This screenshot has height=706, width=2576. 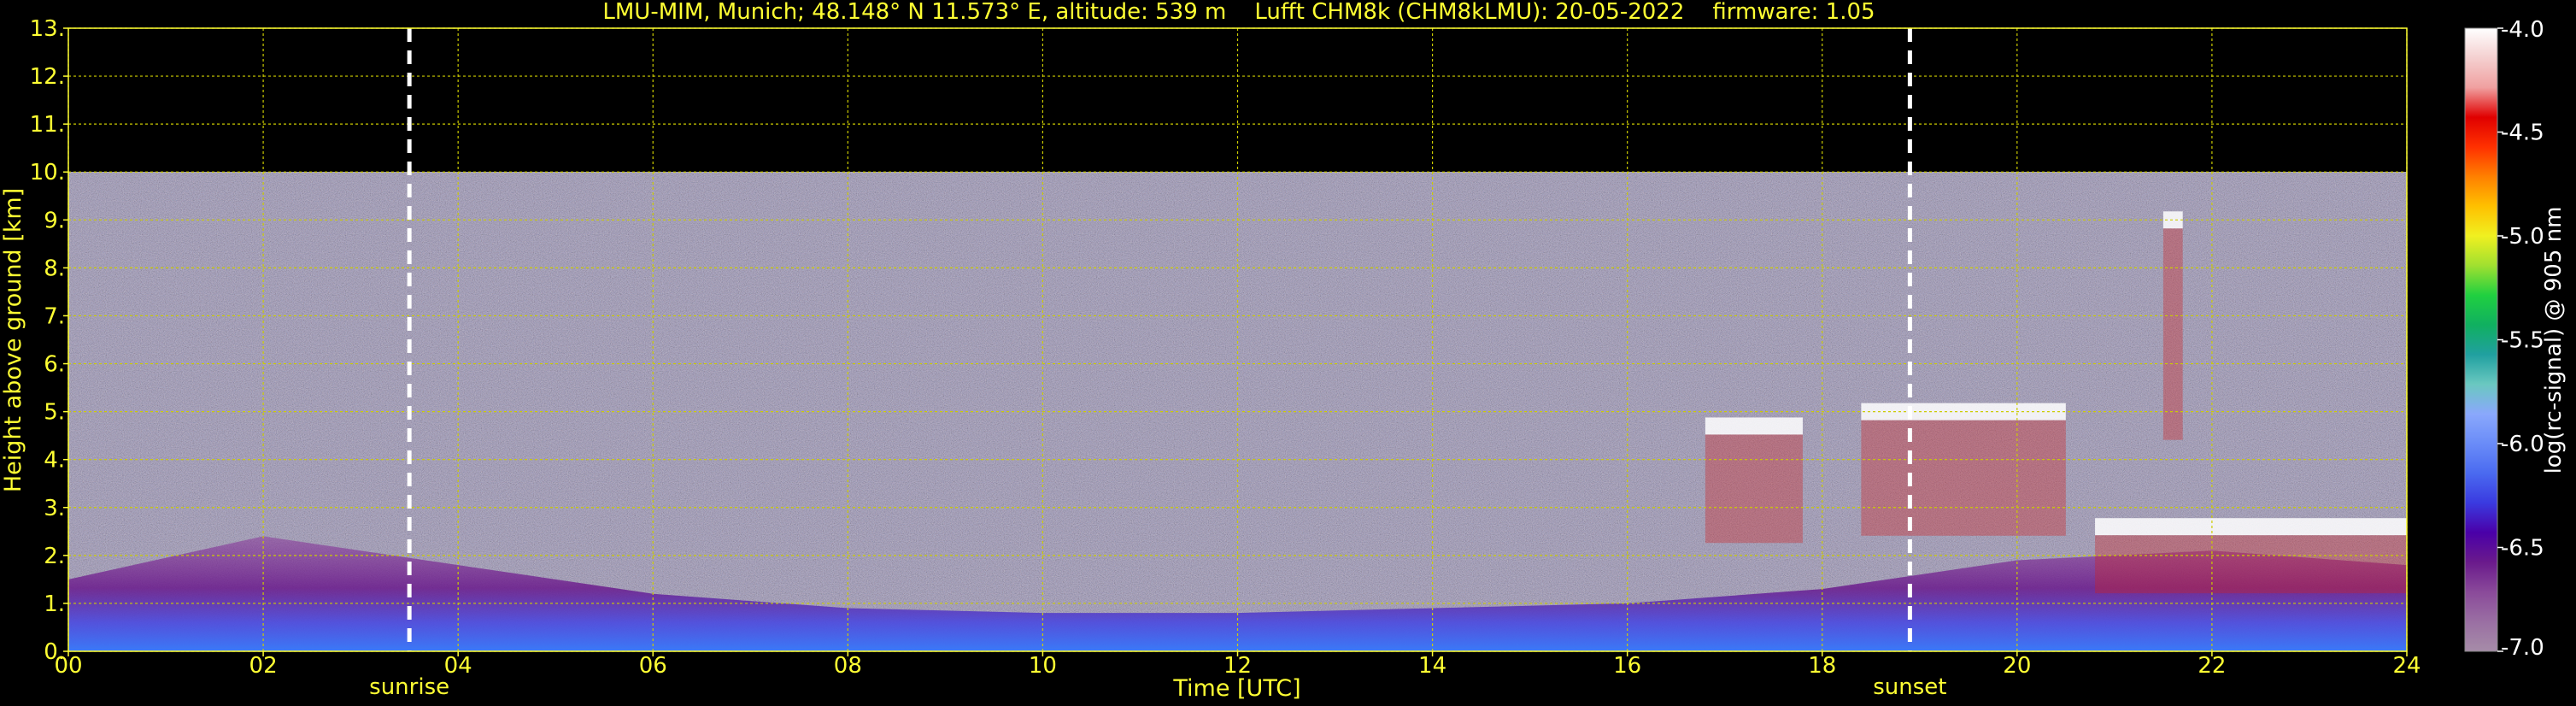 What do you see at coordinates (47, 29) in the screenshot?
I see `y-tick-label: 13.` at bounding box center [47, 29].